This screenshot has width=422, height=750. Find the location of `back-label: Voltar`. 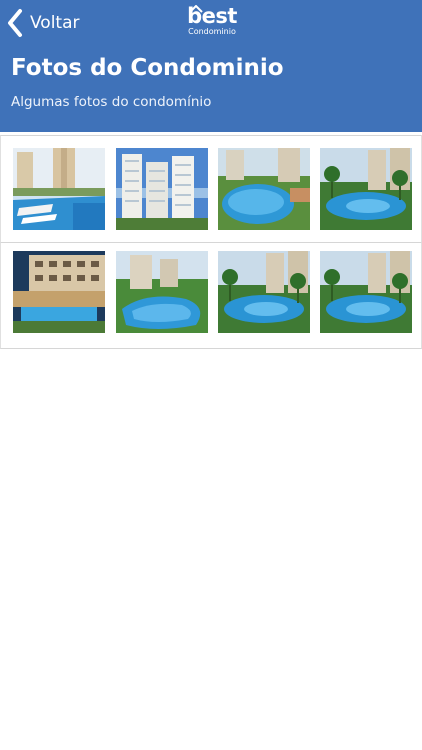

back-label: Voltar is located at coordinates (55, 23).